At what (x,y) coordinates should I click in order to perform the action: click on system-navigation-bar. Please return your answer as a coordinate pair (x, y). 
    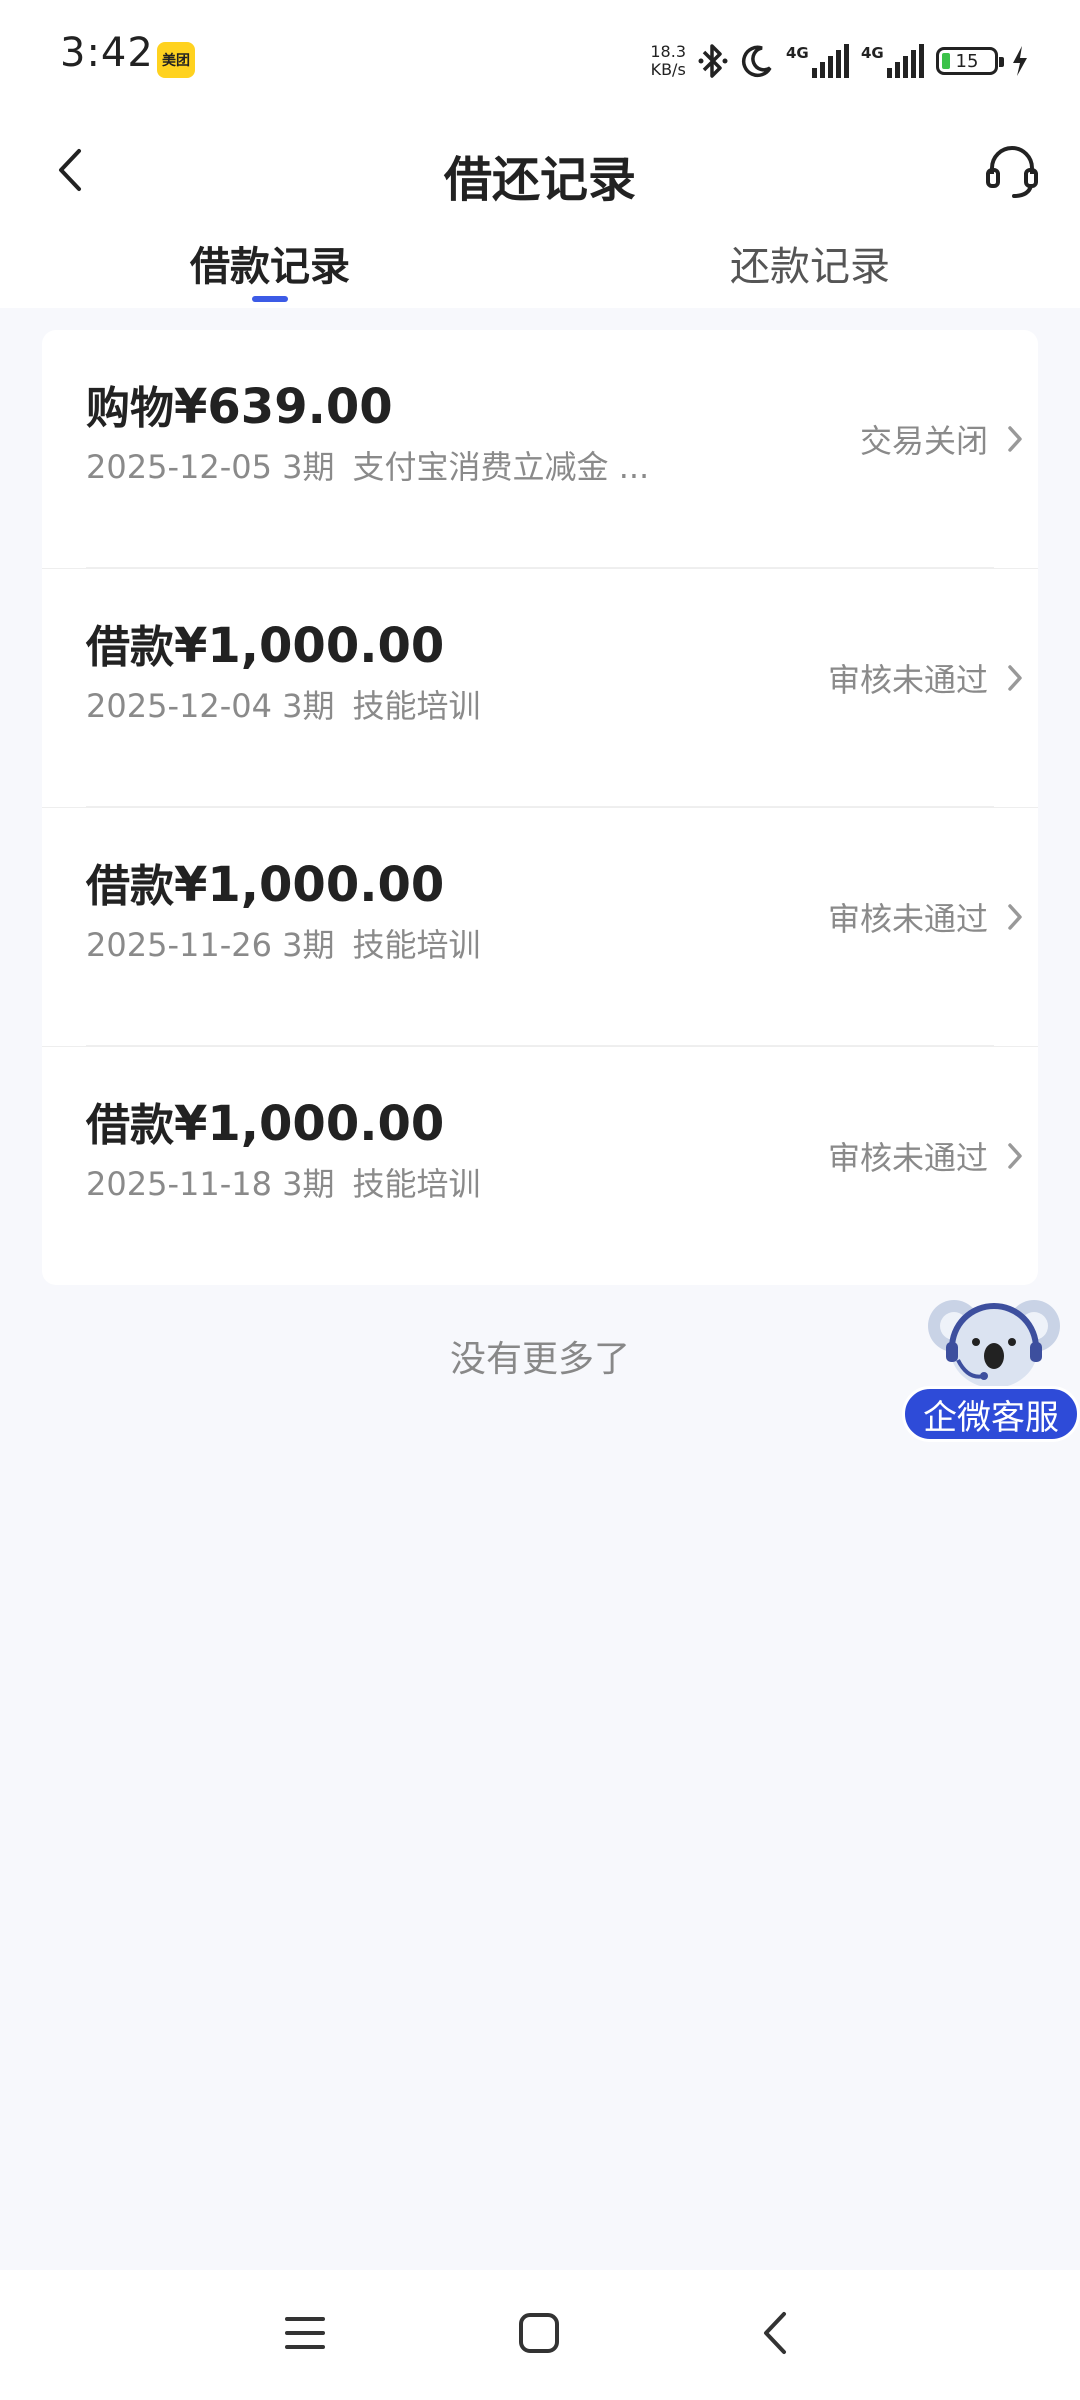
    Looking at the image, I should click on (540, 2335).